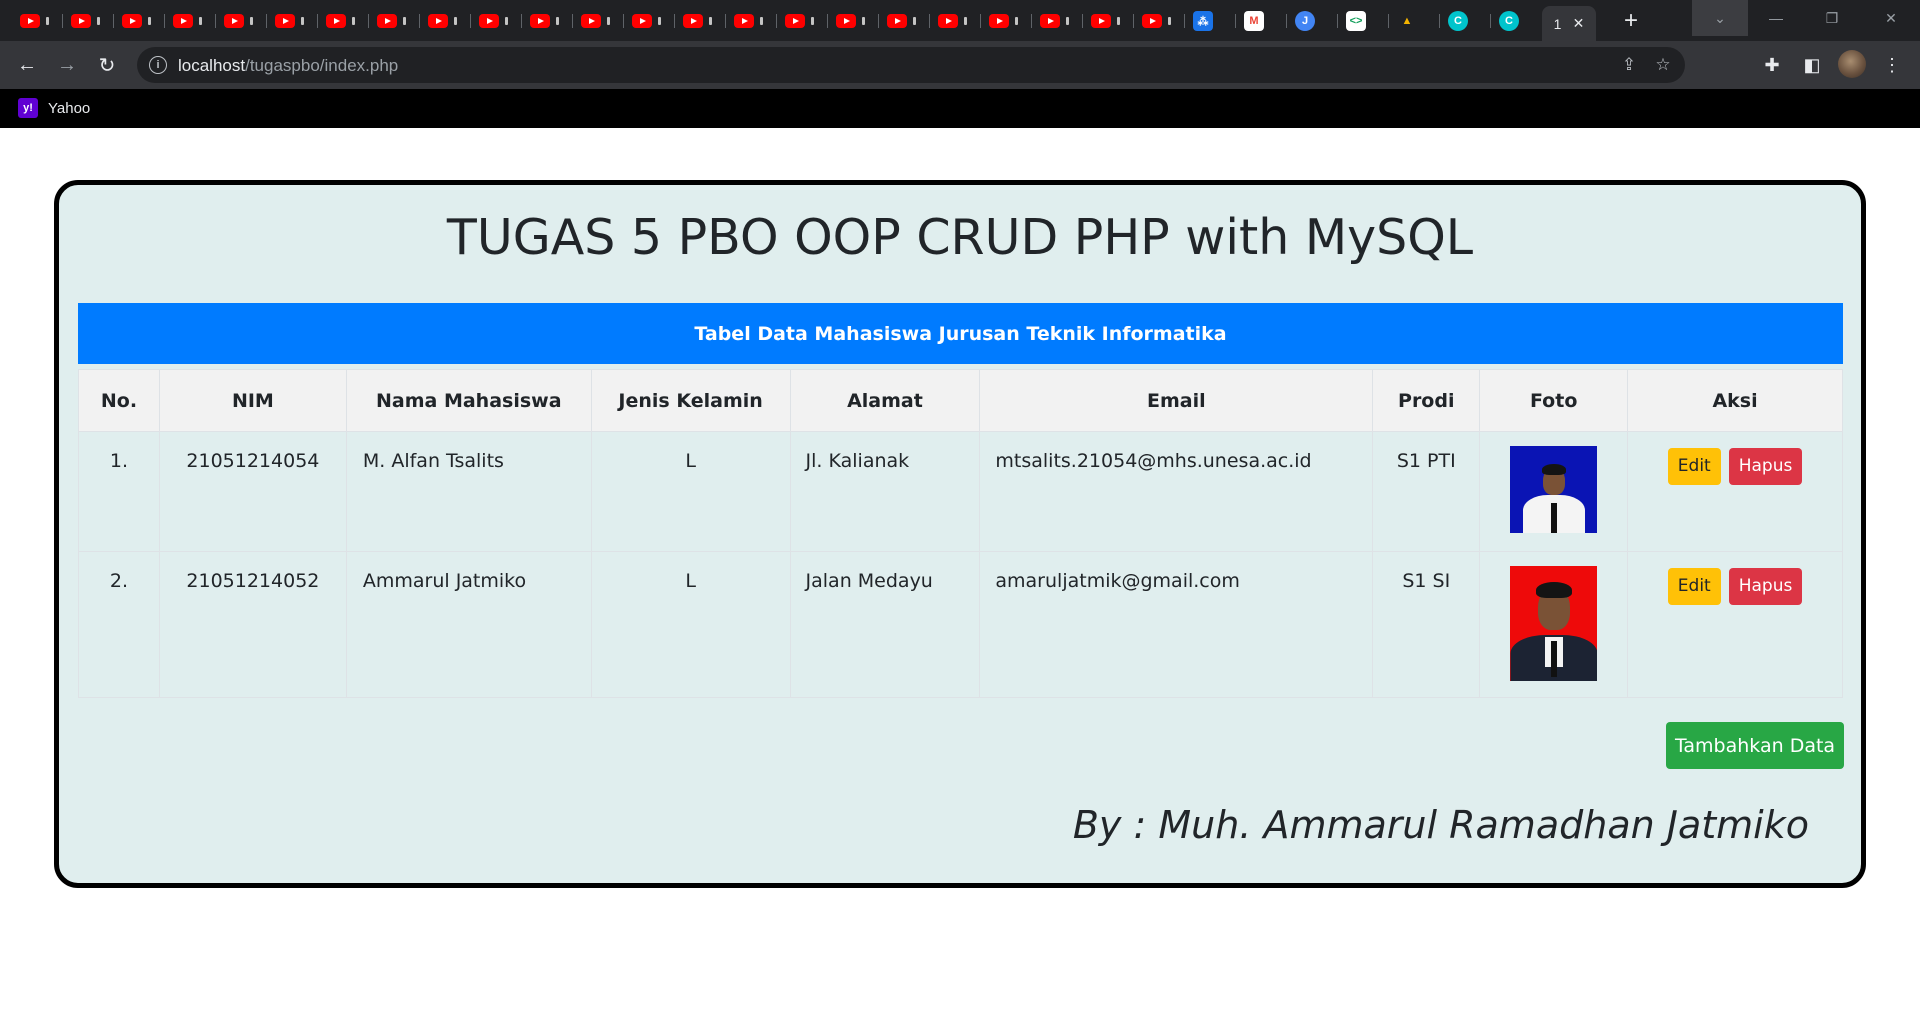  What do you see at coordinates (1579, 23) in the screenshot?
I see `close-icon: ✕` at bounding box center [1579, 23].